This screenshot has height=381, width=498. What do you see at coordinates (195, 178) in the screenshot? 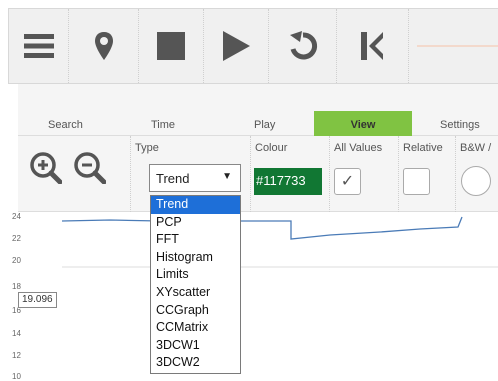
I see `type-select: Trend ▼` at bounding box center [195, 178].